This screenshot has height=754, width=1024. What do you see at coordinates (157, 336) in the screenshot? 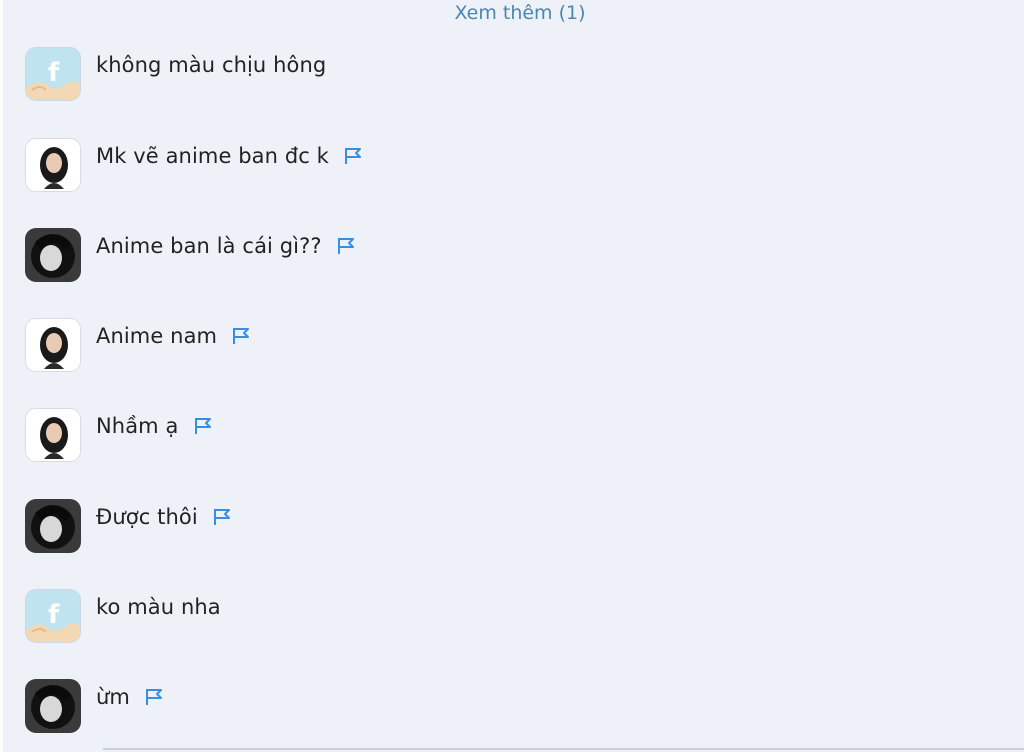
I see `comment-text: Anime nam` at bounding box center [157, 336].